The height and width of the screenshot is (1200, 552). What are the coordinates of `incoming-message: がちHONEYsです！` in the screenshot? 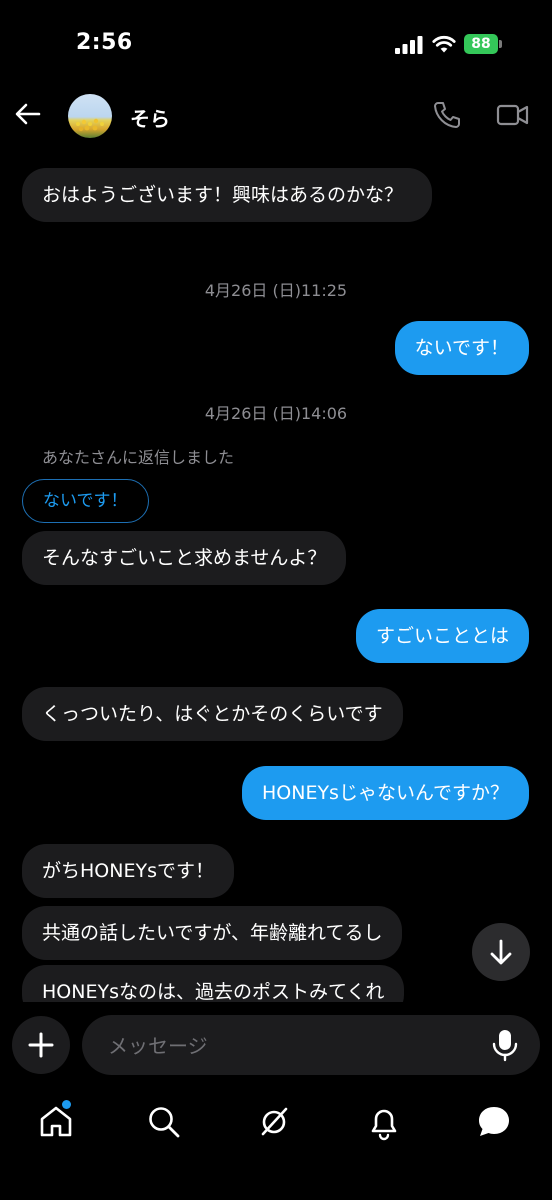 It's located at (128, 871).